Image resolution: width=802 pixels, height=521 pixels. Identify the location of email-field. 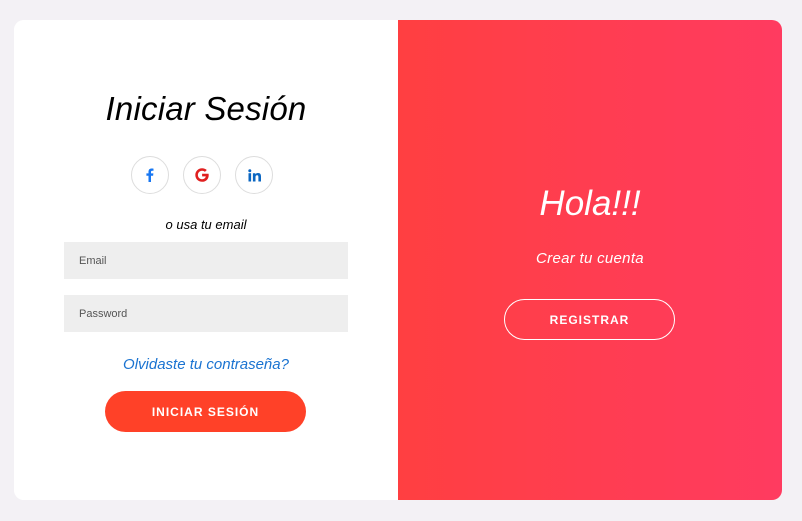
(206, 260).